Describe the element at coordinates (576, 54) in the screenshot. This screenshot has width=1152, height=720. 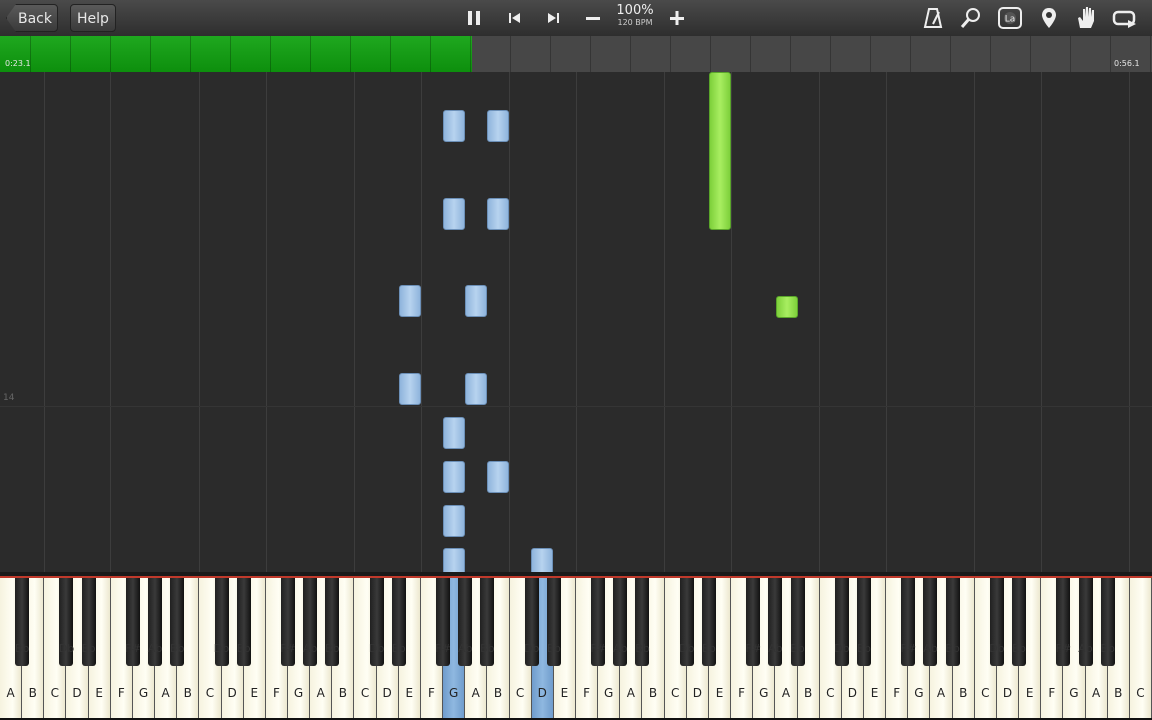
I see `timeline-scrubber: 0:23.1 0:56.1` at that location.